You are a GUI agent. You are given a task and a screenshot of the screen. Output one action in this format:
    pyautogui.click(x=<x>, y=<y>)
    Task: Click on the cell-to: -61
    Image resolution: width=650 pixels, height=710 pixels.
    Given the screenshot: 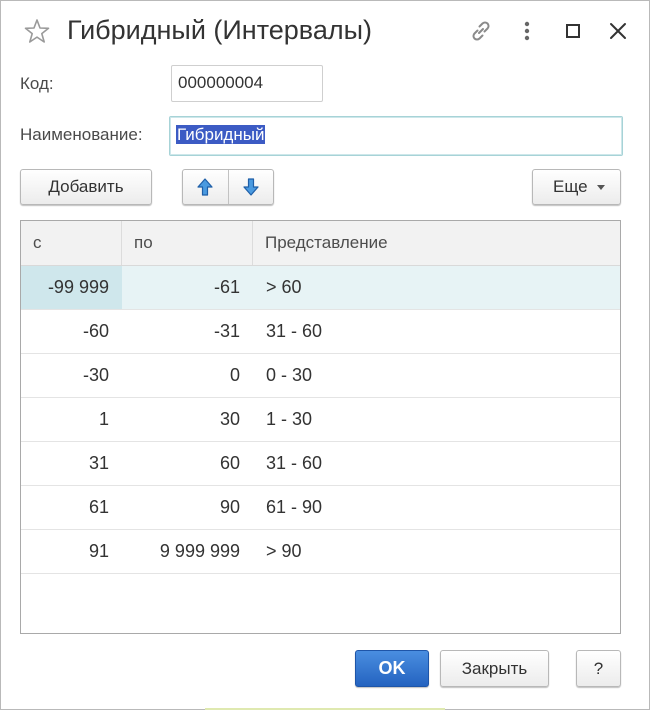 What is the action you would take?
    pyautogui.click(x=187, y=287)
    